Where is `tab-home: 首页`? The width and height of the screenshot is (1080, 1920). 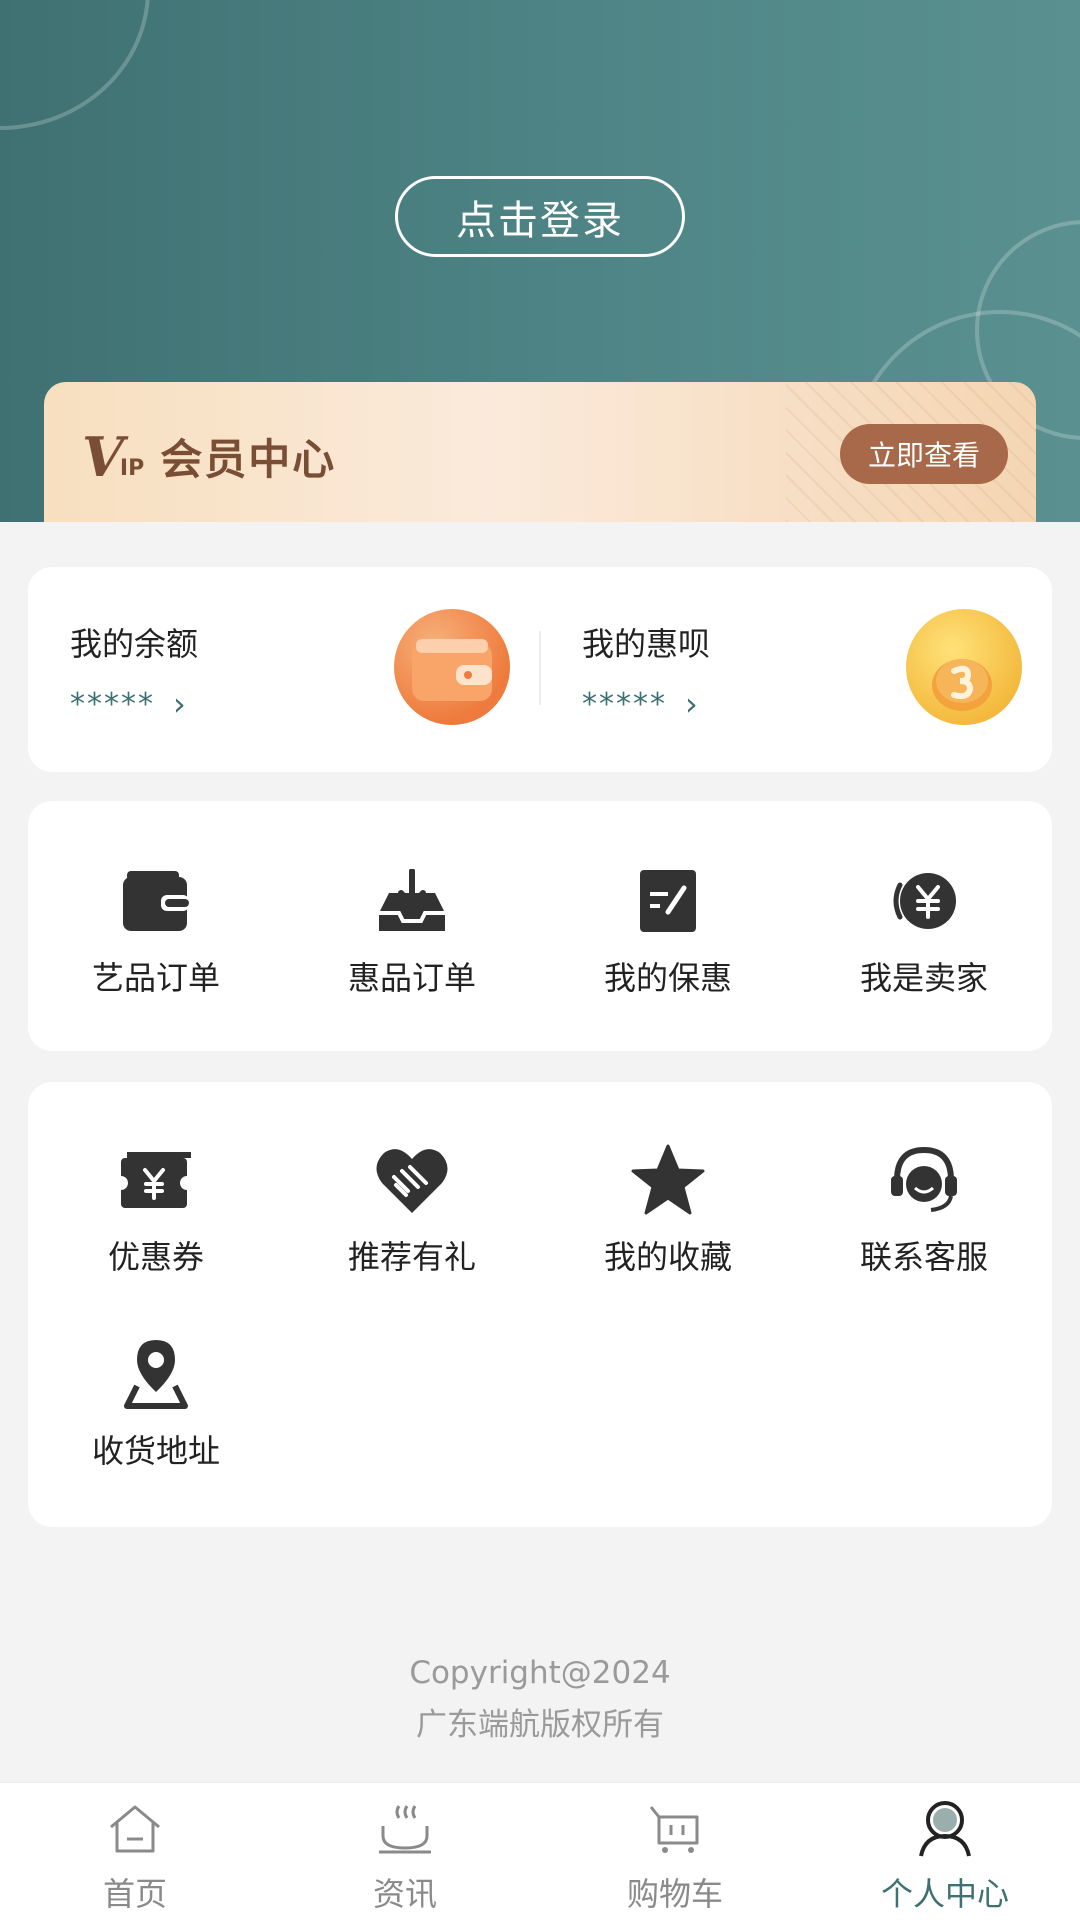
tab-home: 首页 is located at coordinates (135, 1851).